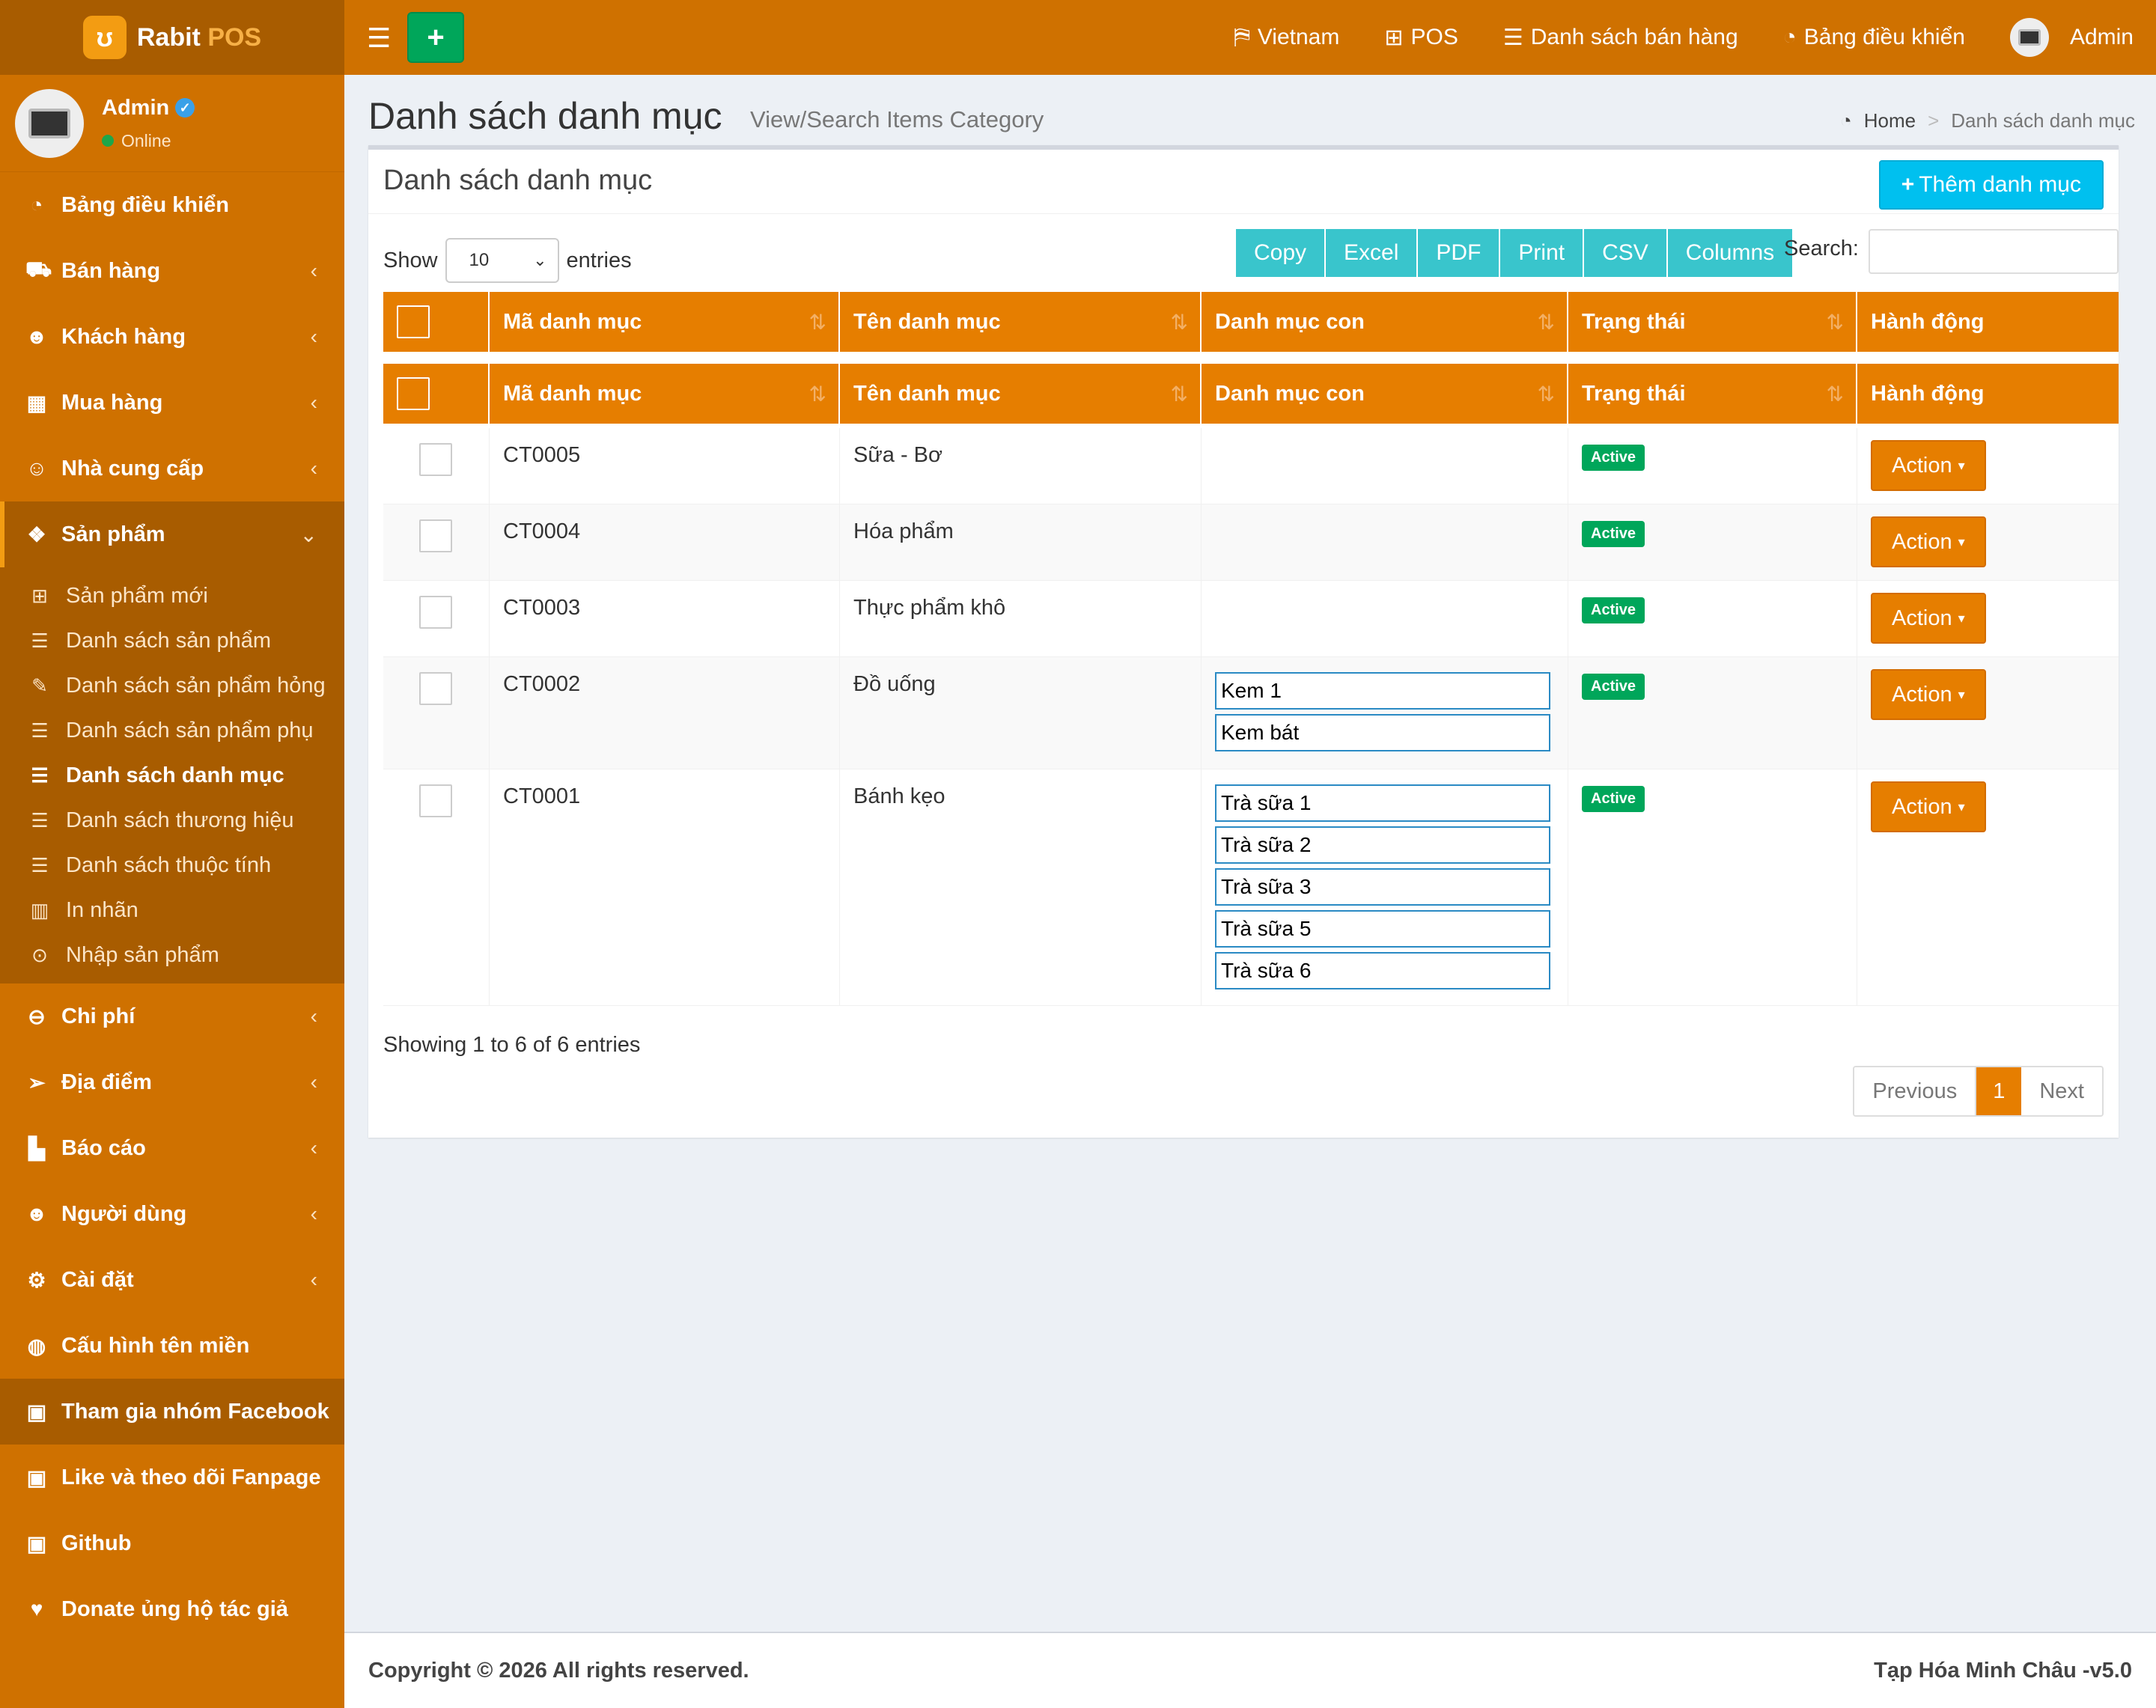 The height and width of the screenshot is (1708, 2156). Describe the element at coordinates (136, 107) in the screenshot. I see `user-name: Admin` at that location.